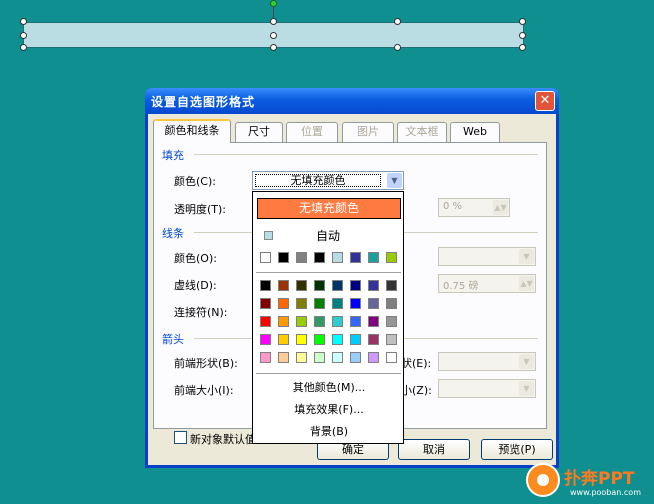 This screenshot has width=654, height=504. I want to click on fill-color-combo: 无填充颜色 ▼, so click(328, 180).